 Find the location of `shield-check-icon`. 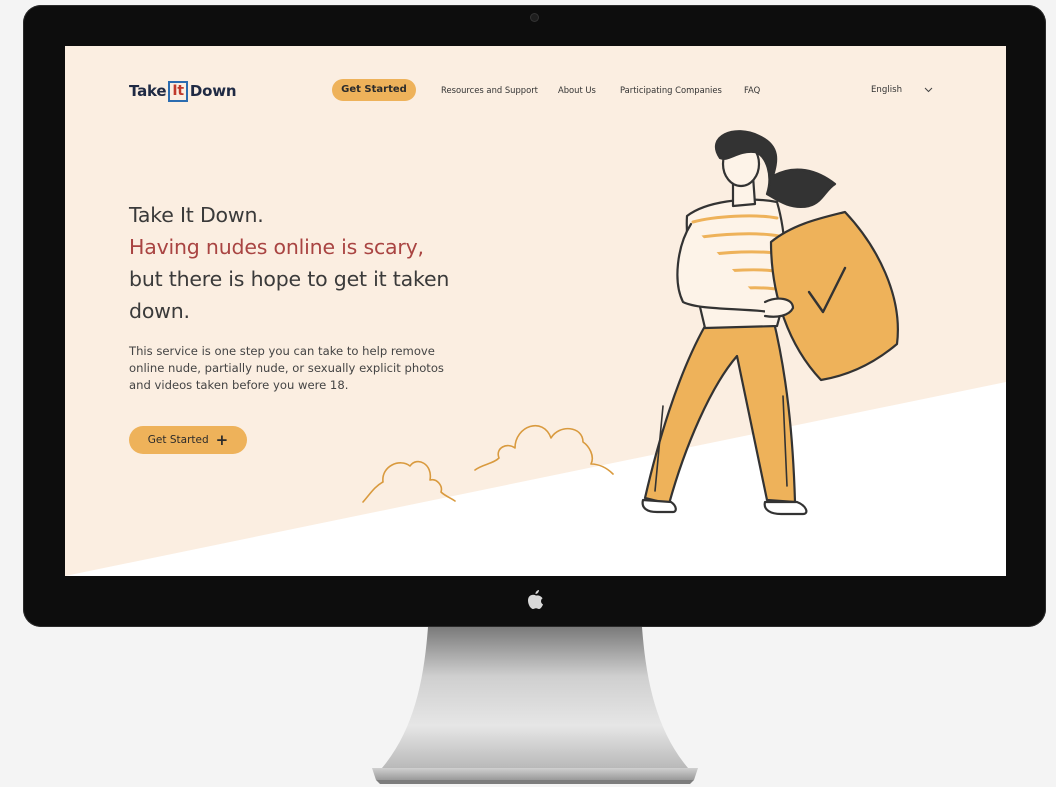

shield-check-icon is located at coordinates (834, 296).